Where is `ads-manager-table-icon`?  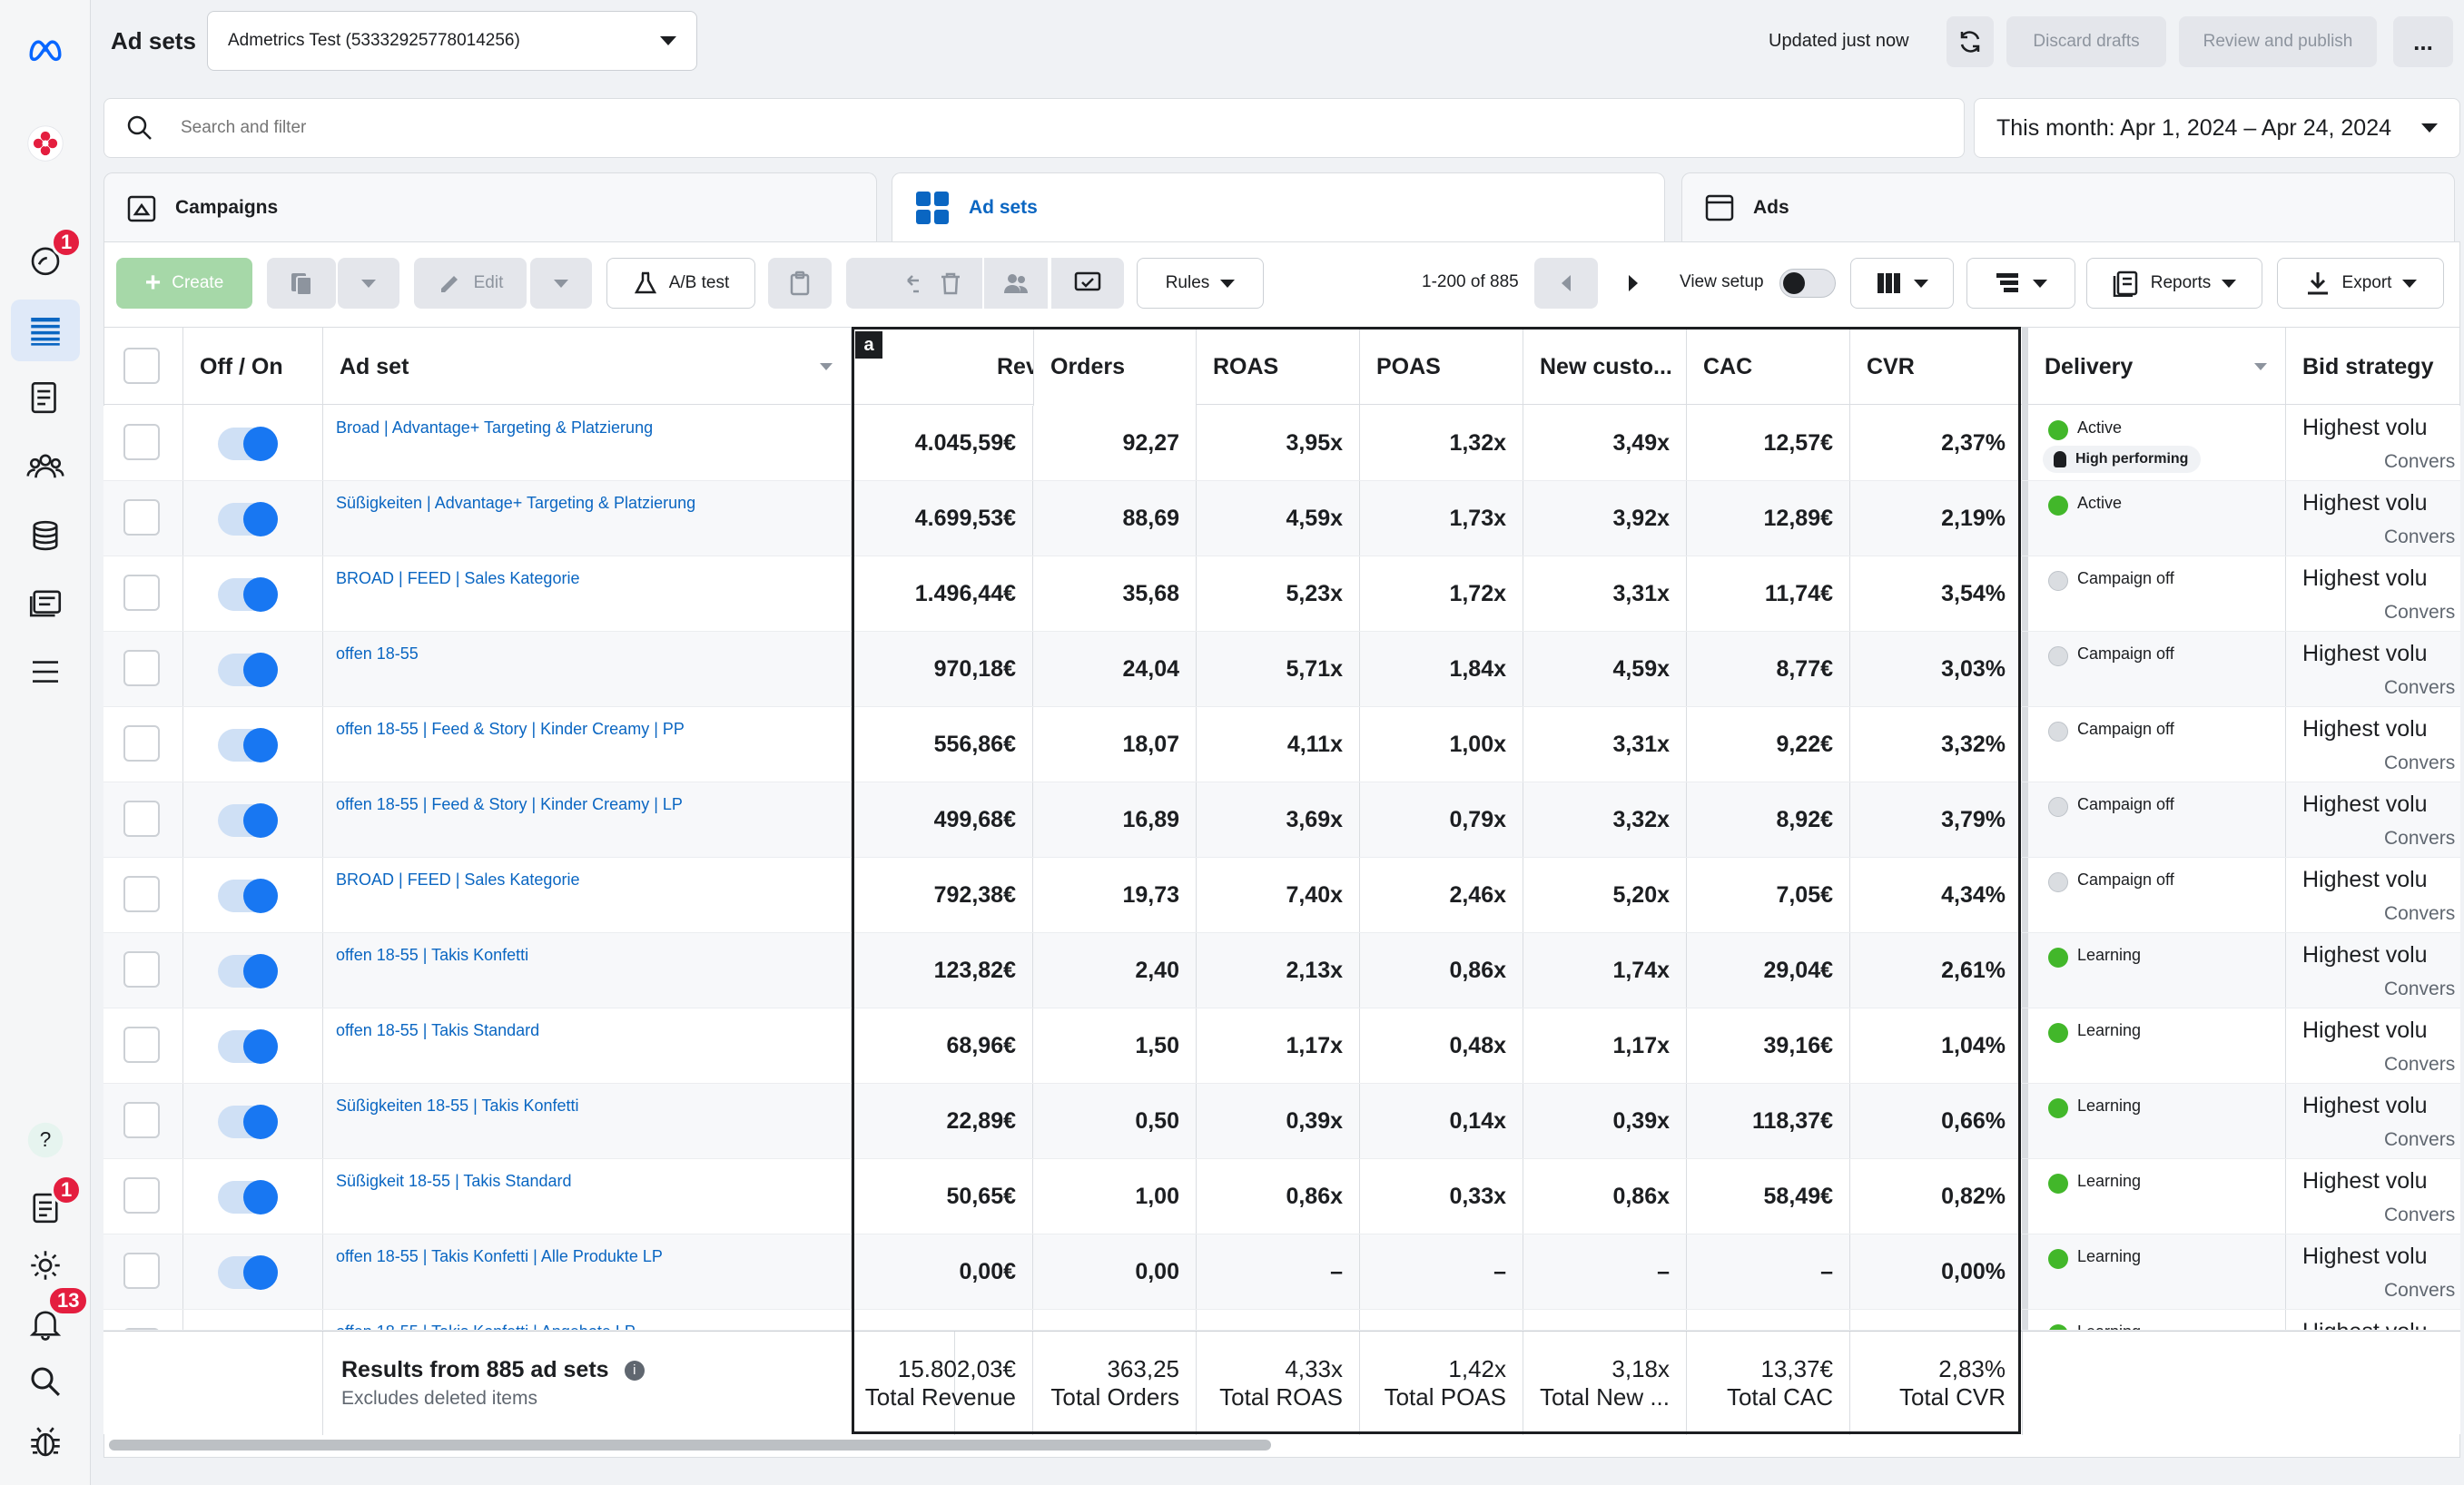 ads-manager-table-icon is located at coordinates (45, 330).